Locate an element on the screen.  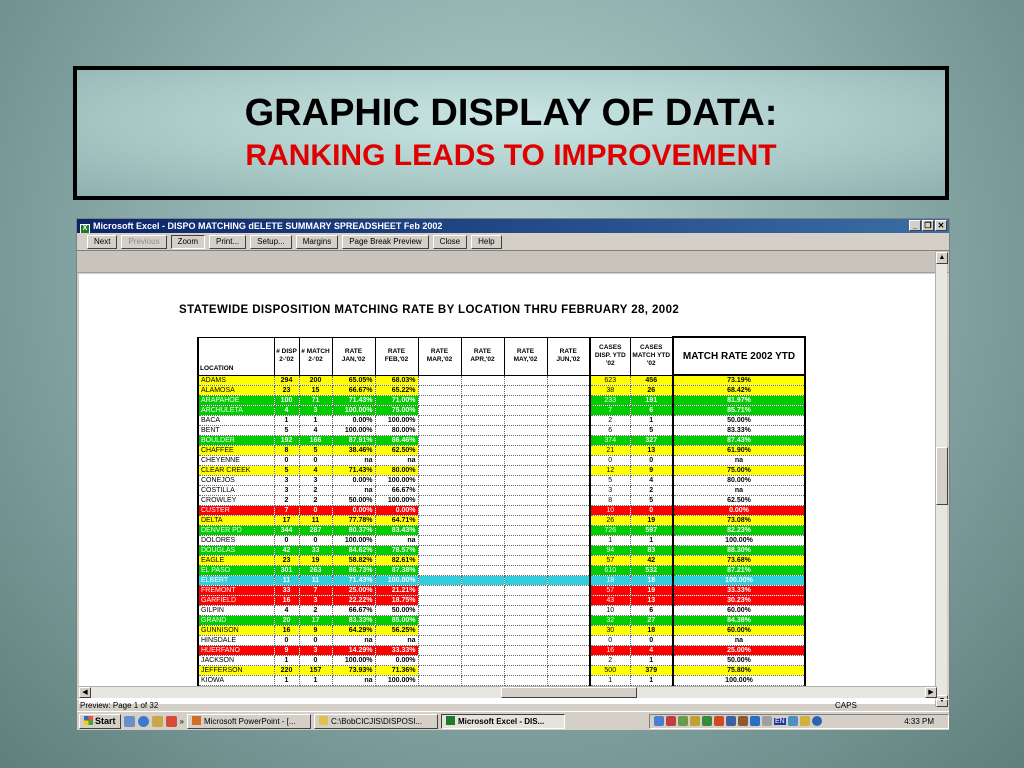
scroll-left-icon: ◀ is located at coordinates (85, 692).